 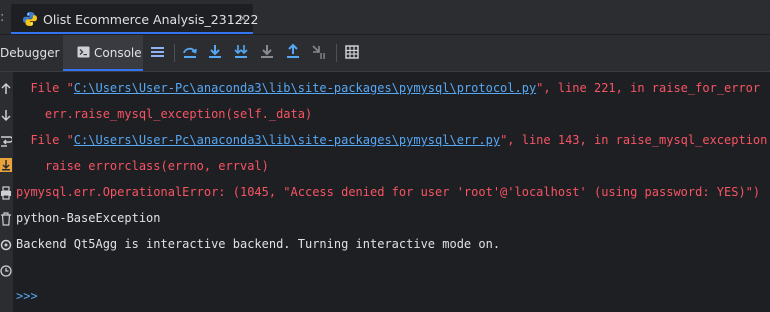 What do you see at coordinates (648, 88) in the screenshot?
I see `traceback-suffix: ", line 221, in raise_for_error` at bounding box center [648, 88].